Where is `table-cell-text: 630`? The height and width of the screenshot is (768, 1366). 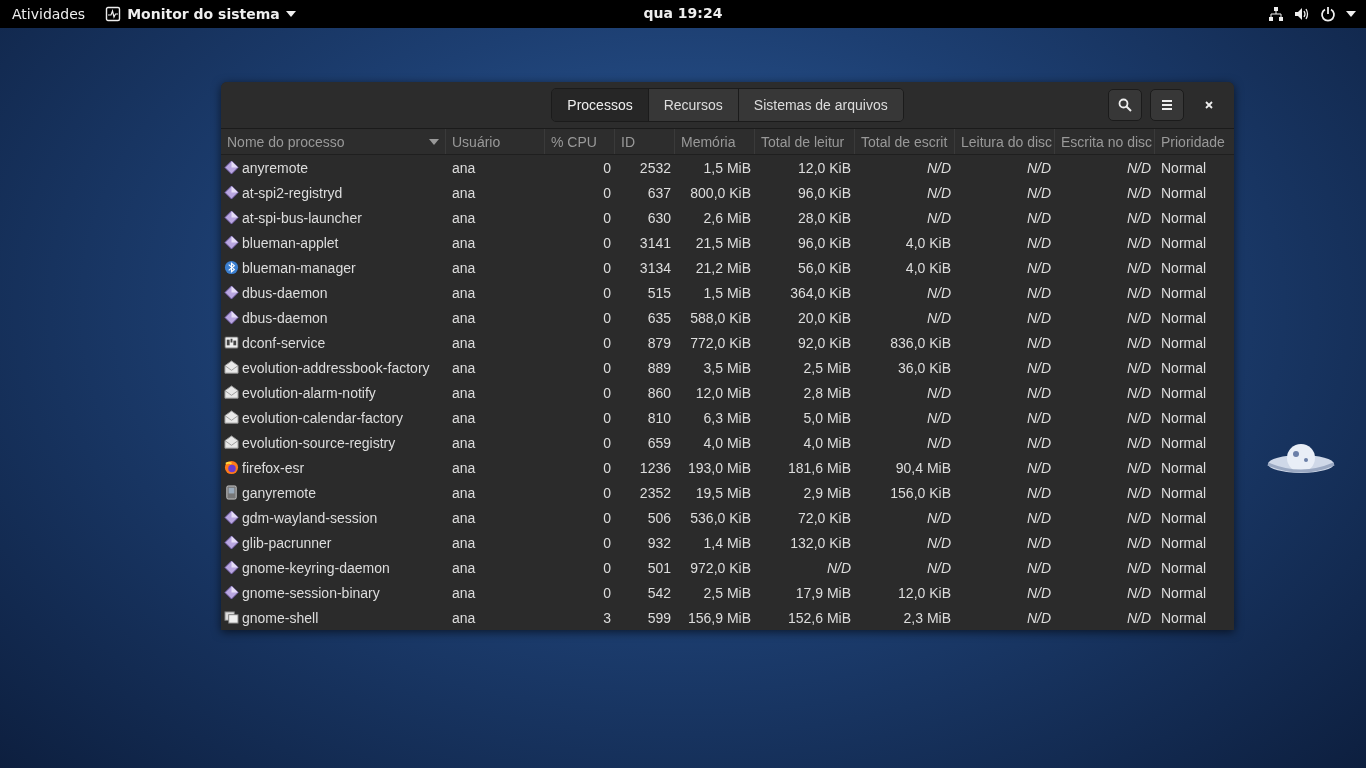 table-cell-text: 630 is located at coordinates (659, 217).